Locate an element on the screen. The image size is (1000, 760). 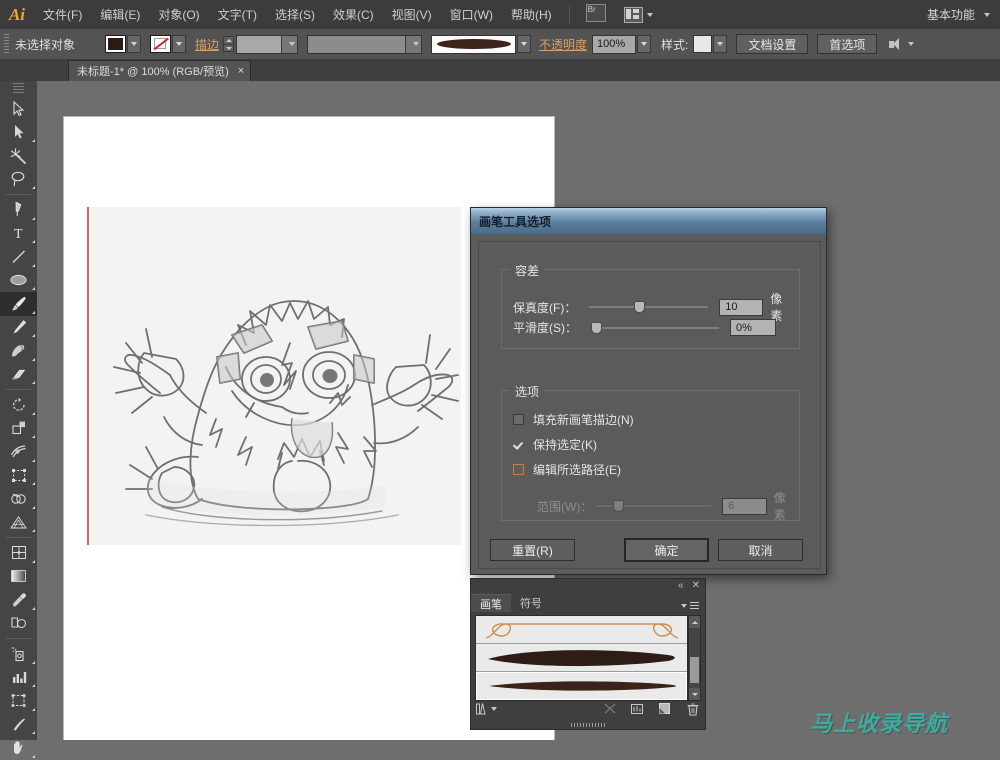
fidelity-input: 10 is located at coordinates (741, 307).